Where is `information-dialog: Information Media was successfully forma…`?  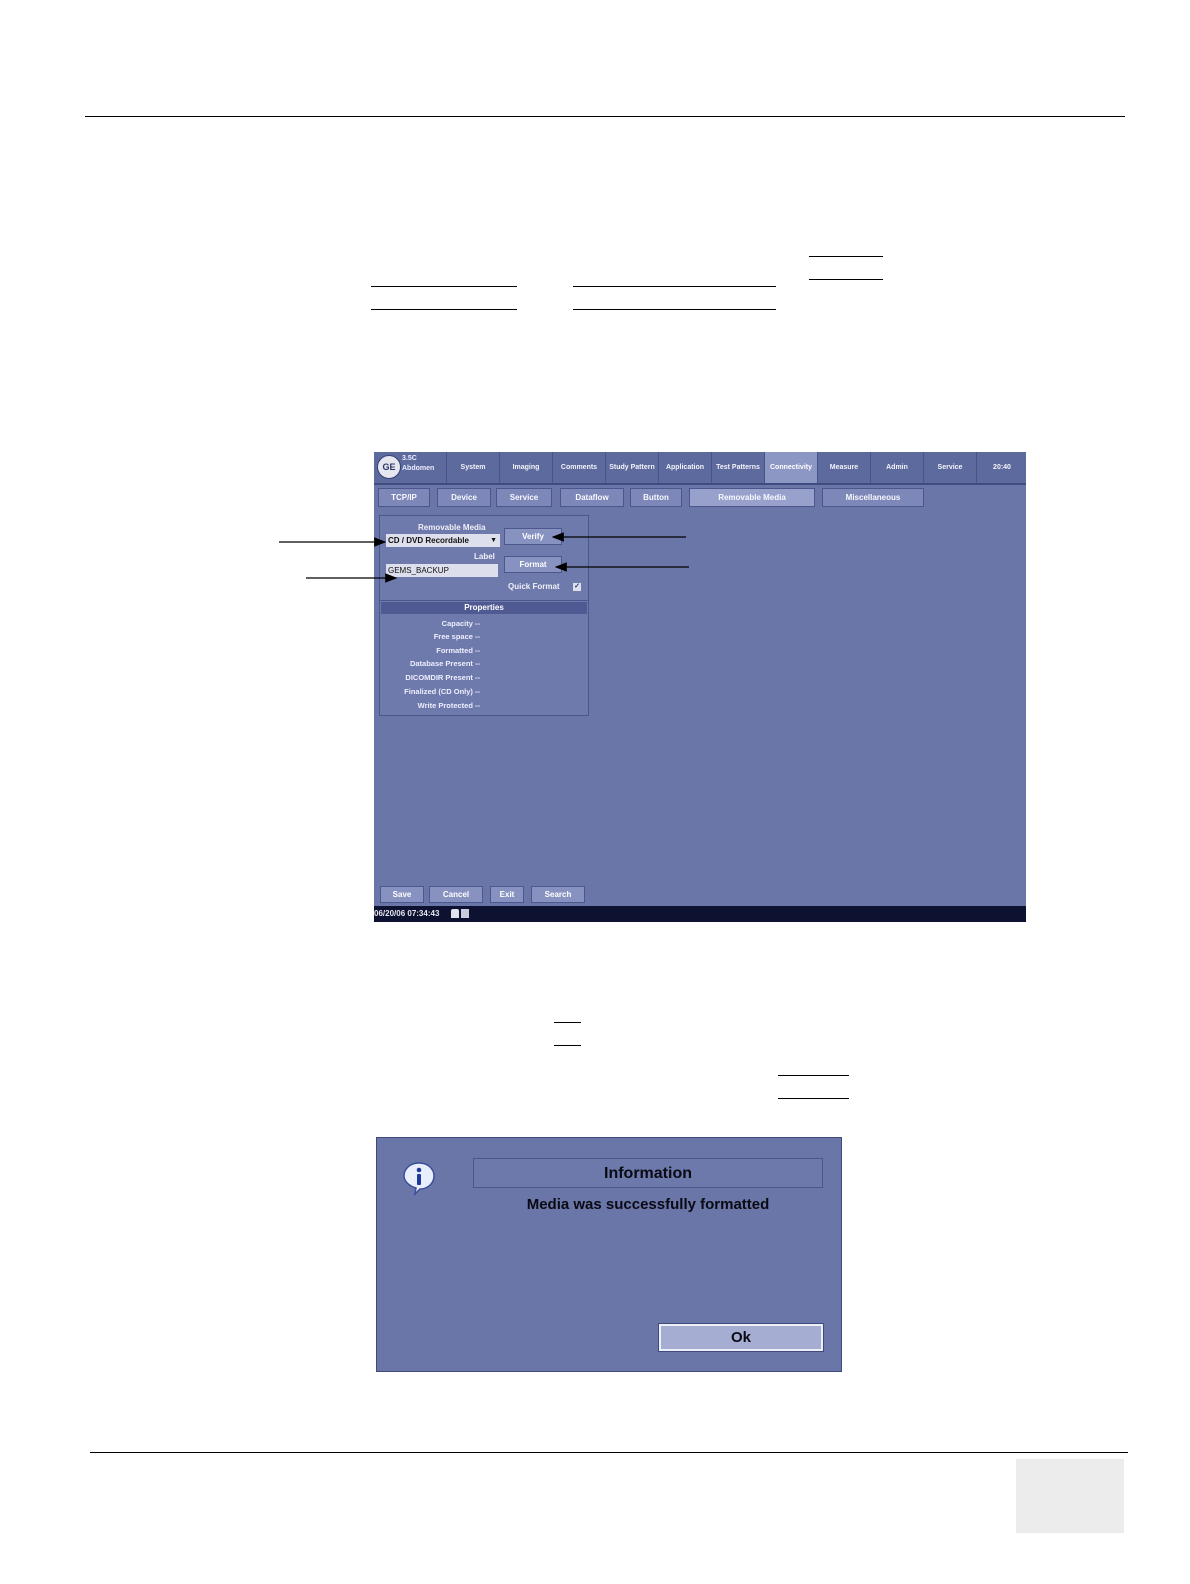
information-dialog: Information Media was successfully forma… is located at coordinates (609, 1254).